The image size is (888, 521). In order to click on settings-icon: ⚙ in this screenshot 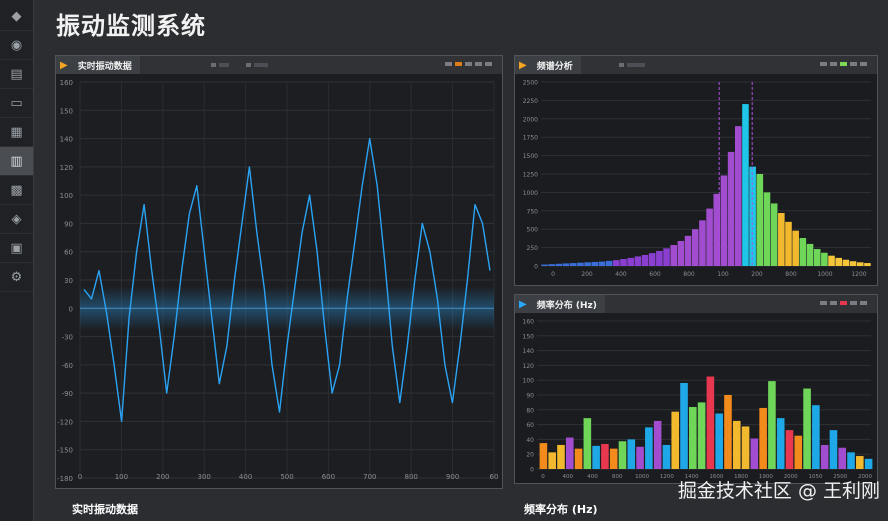, I will do `click(16, 277)`.